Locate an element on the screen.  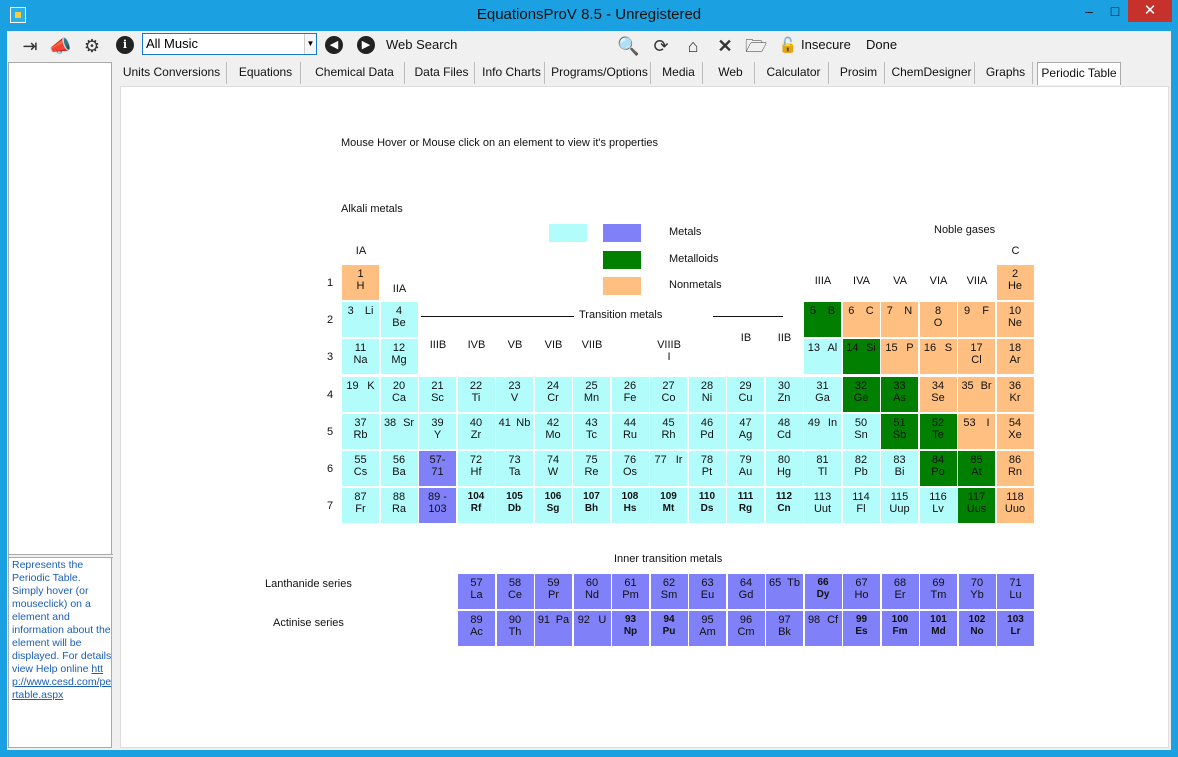
element-cell: 45 Rh is located at coordinates (669, 431).